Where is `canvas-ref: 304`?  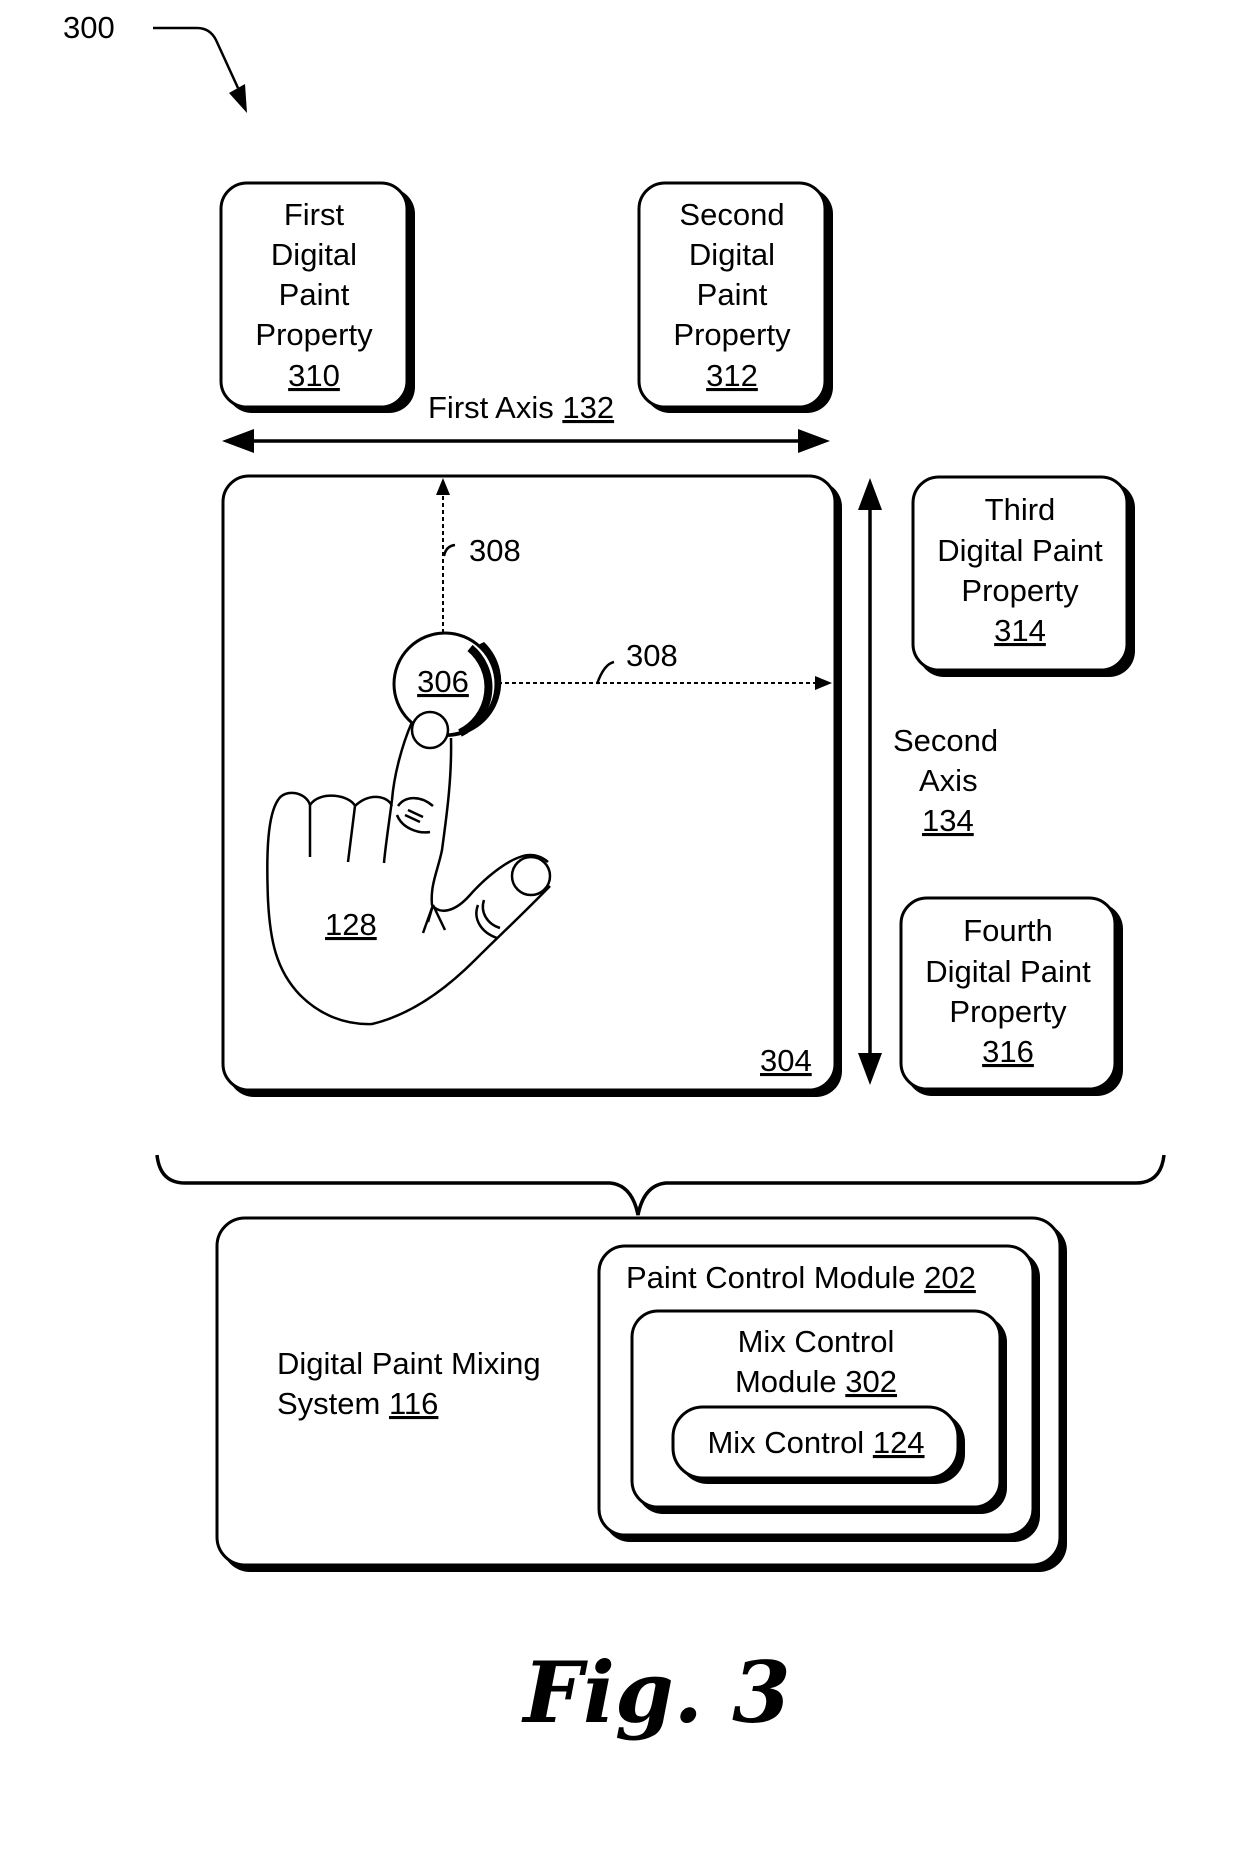 canvas-ref: 304 is located at coordinates (786, 1060).